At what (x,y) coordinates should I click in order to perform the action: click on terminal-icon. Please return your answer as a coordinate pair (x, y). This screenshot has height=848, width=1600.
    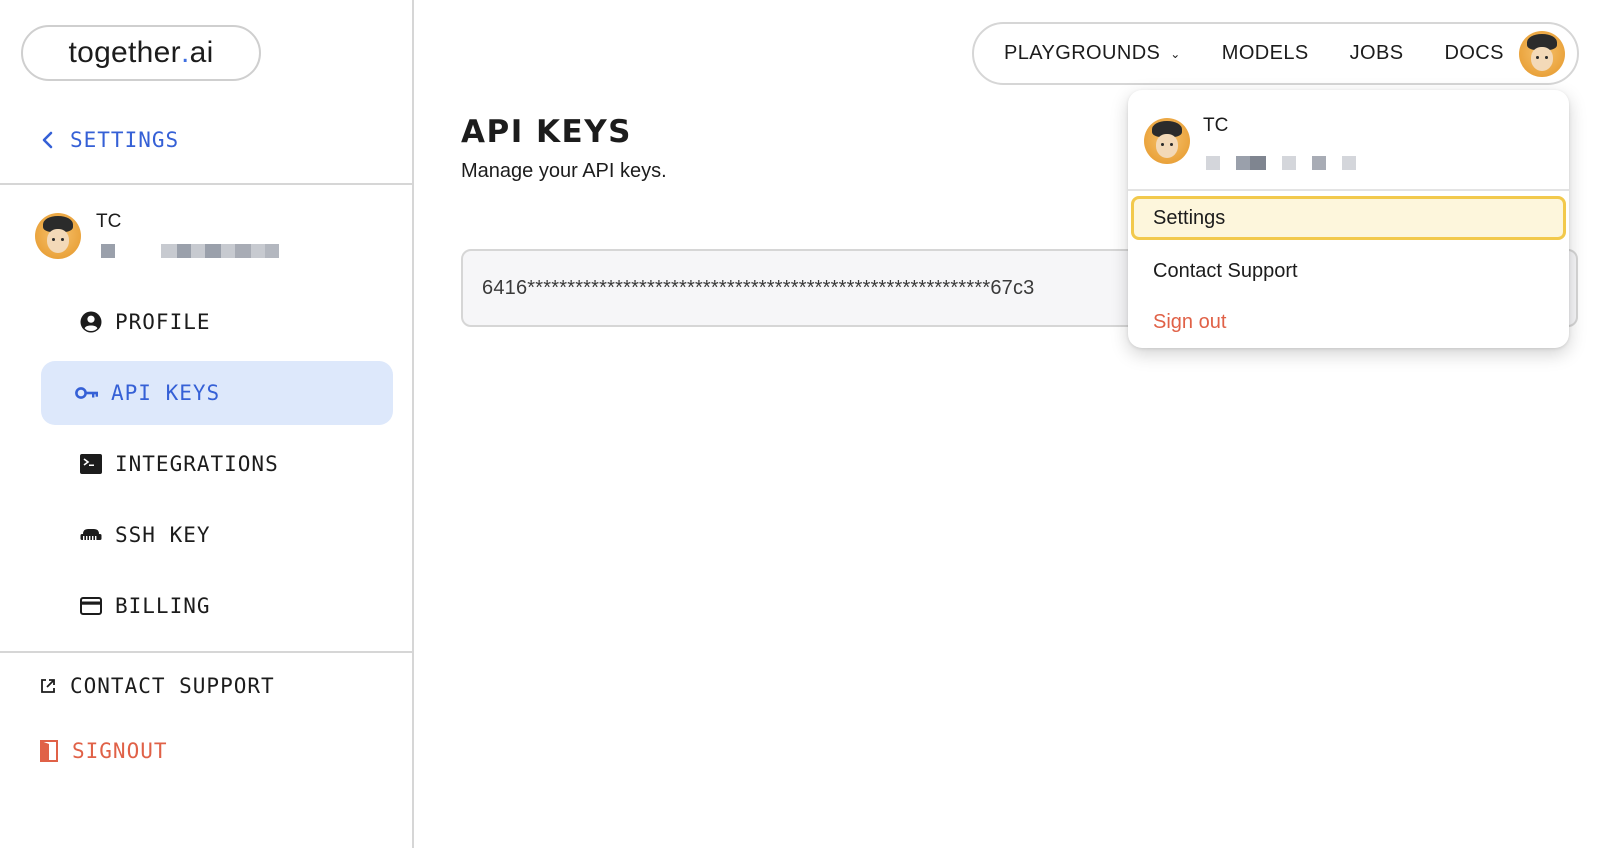
    Looking at the image, I should click on (91, 464).